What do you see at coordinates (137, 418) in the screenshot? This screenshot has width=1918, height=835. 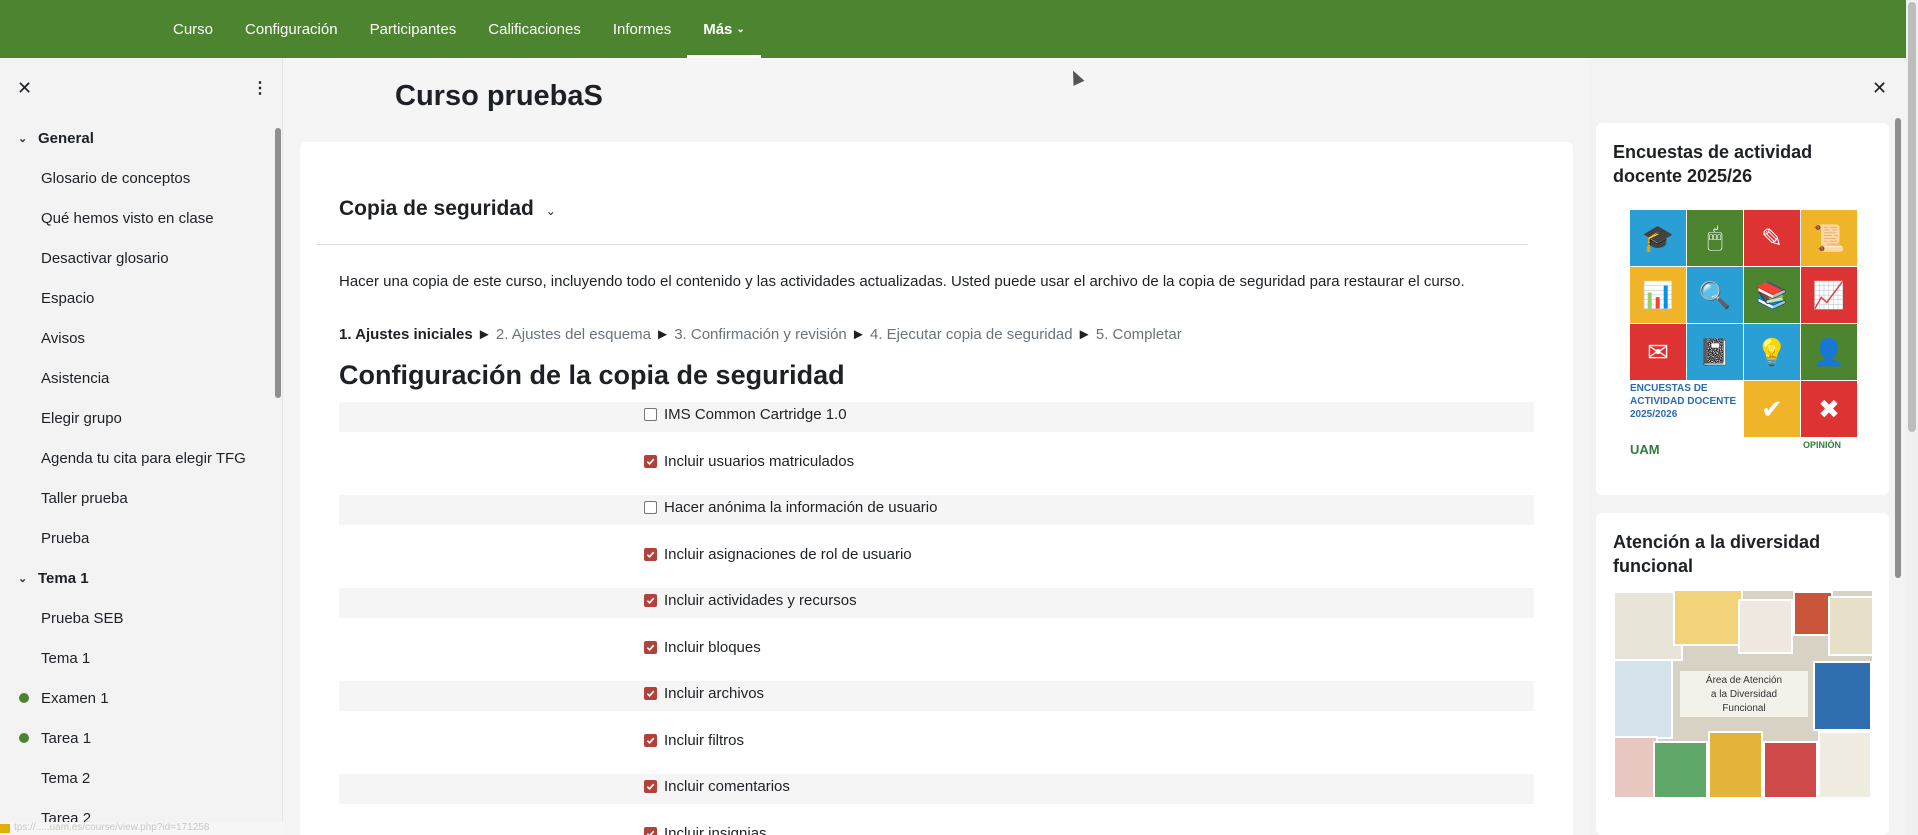 I see `index-item: Elegir grupo` at bounding box center [137, 418].